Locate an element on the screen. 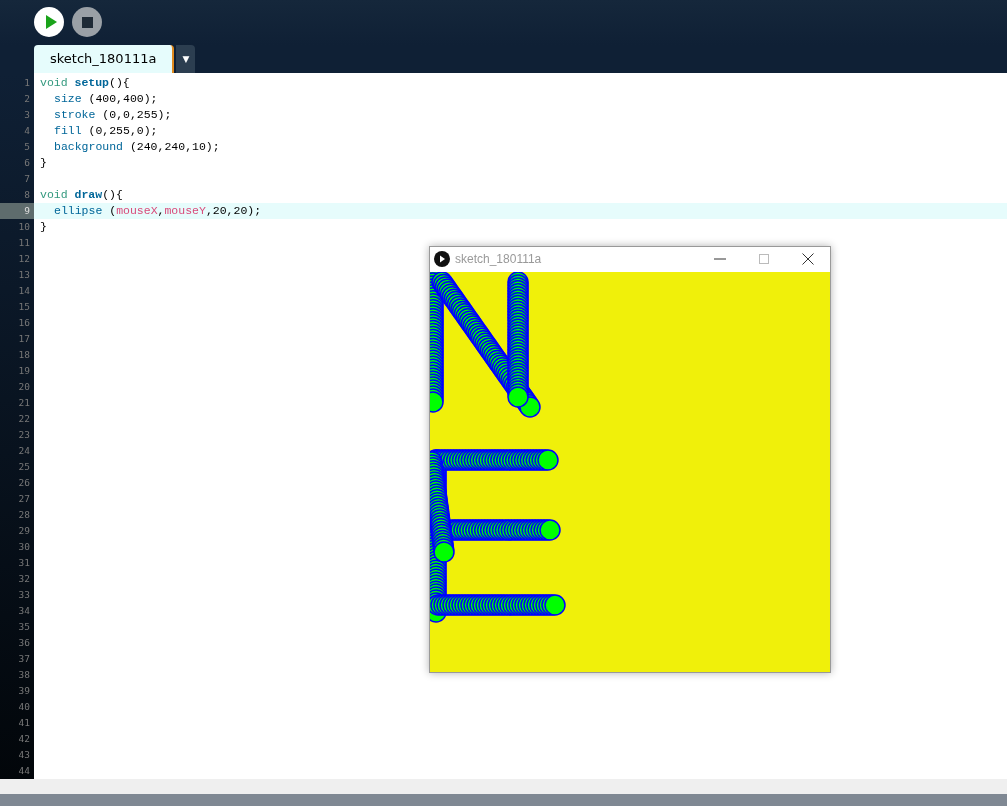 This screenshot has height=806, width=1007. code-line: size (400,400); is located at coordinates (106, 98).